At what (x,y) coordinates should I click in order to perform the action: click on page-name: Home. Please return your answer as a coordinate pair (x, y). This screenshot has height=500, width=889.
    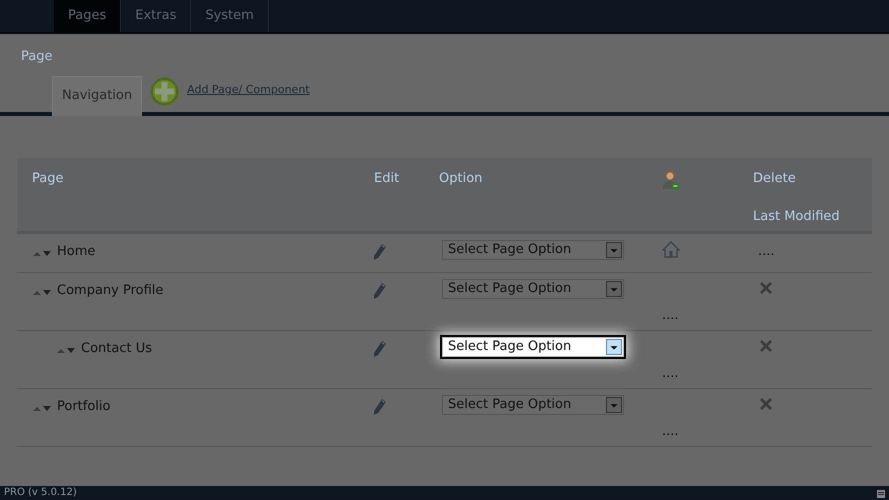
    Looking at the image, I should click on (76, 251).